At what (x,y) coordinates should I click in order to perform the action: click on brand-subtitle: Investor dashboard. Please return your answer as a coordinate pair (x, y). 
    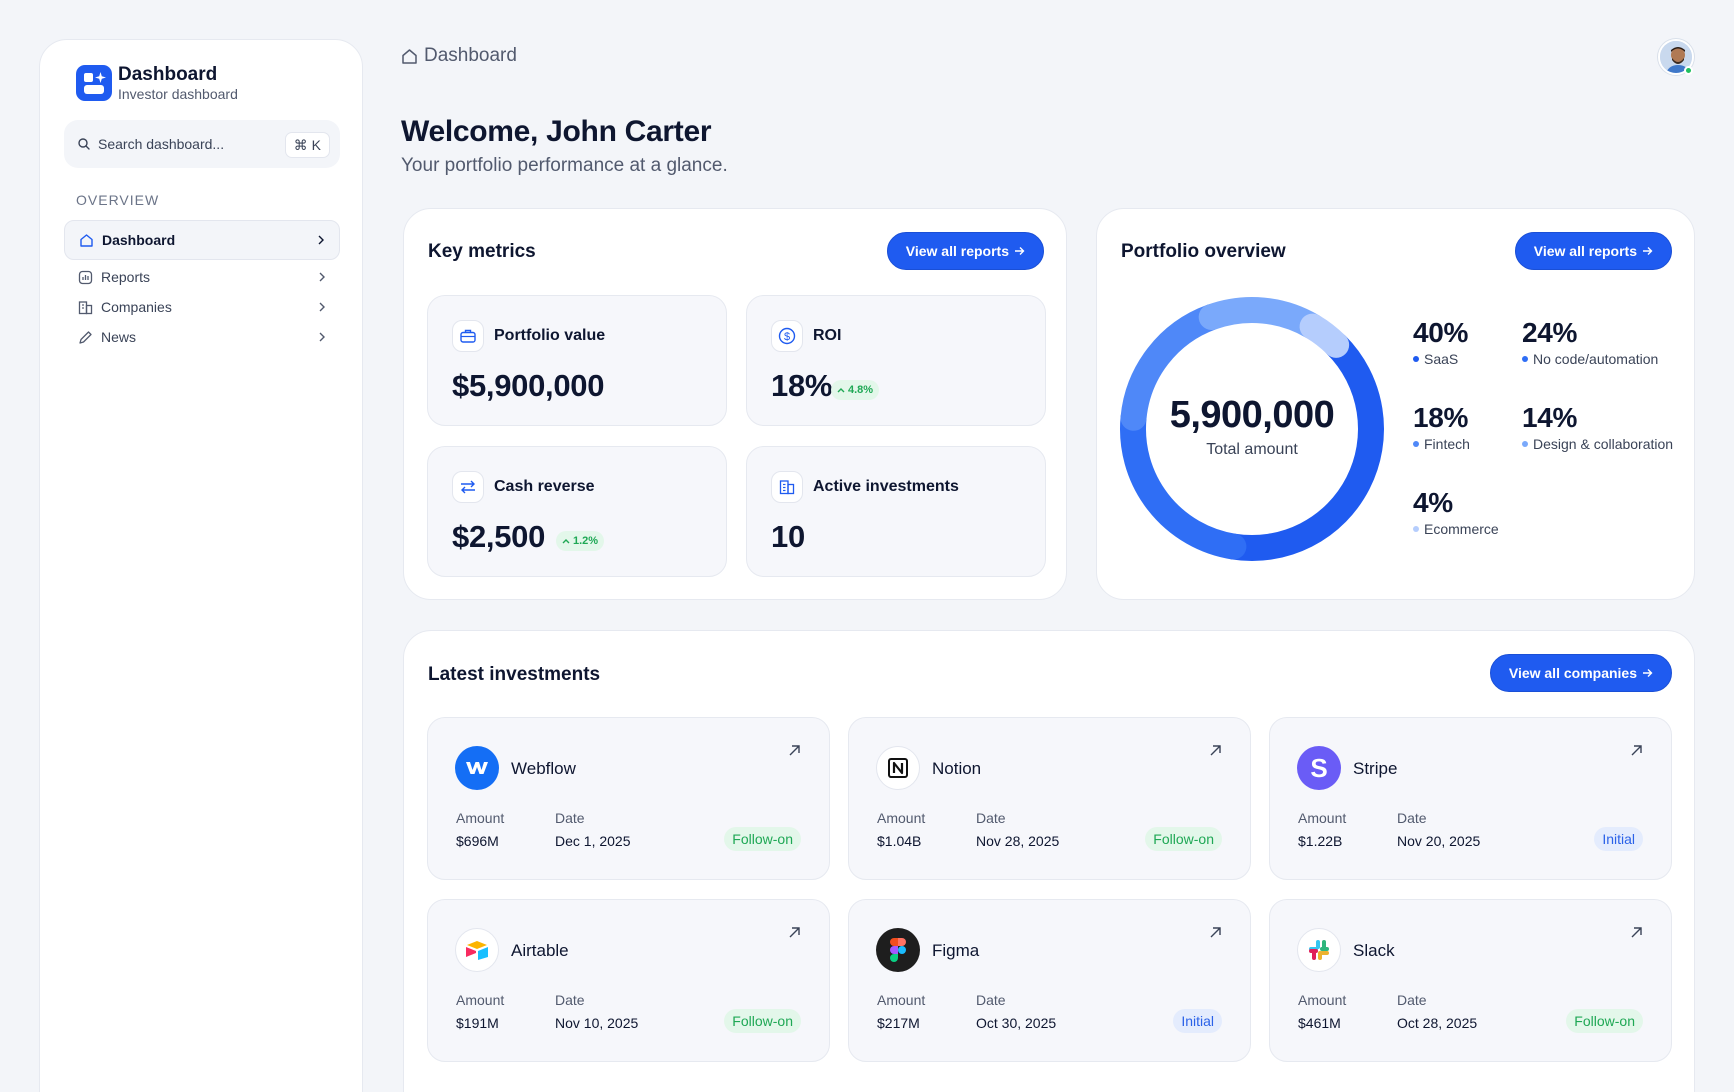
    Looking at the image, I should click on (178, 94).